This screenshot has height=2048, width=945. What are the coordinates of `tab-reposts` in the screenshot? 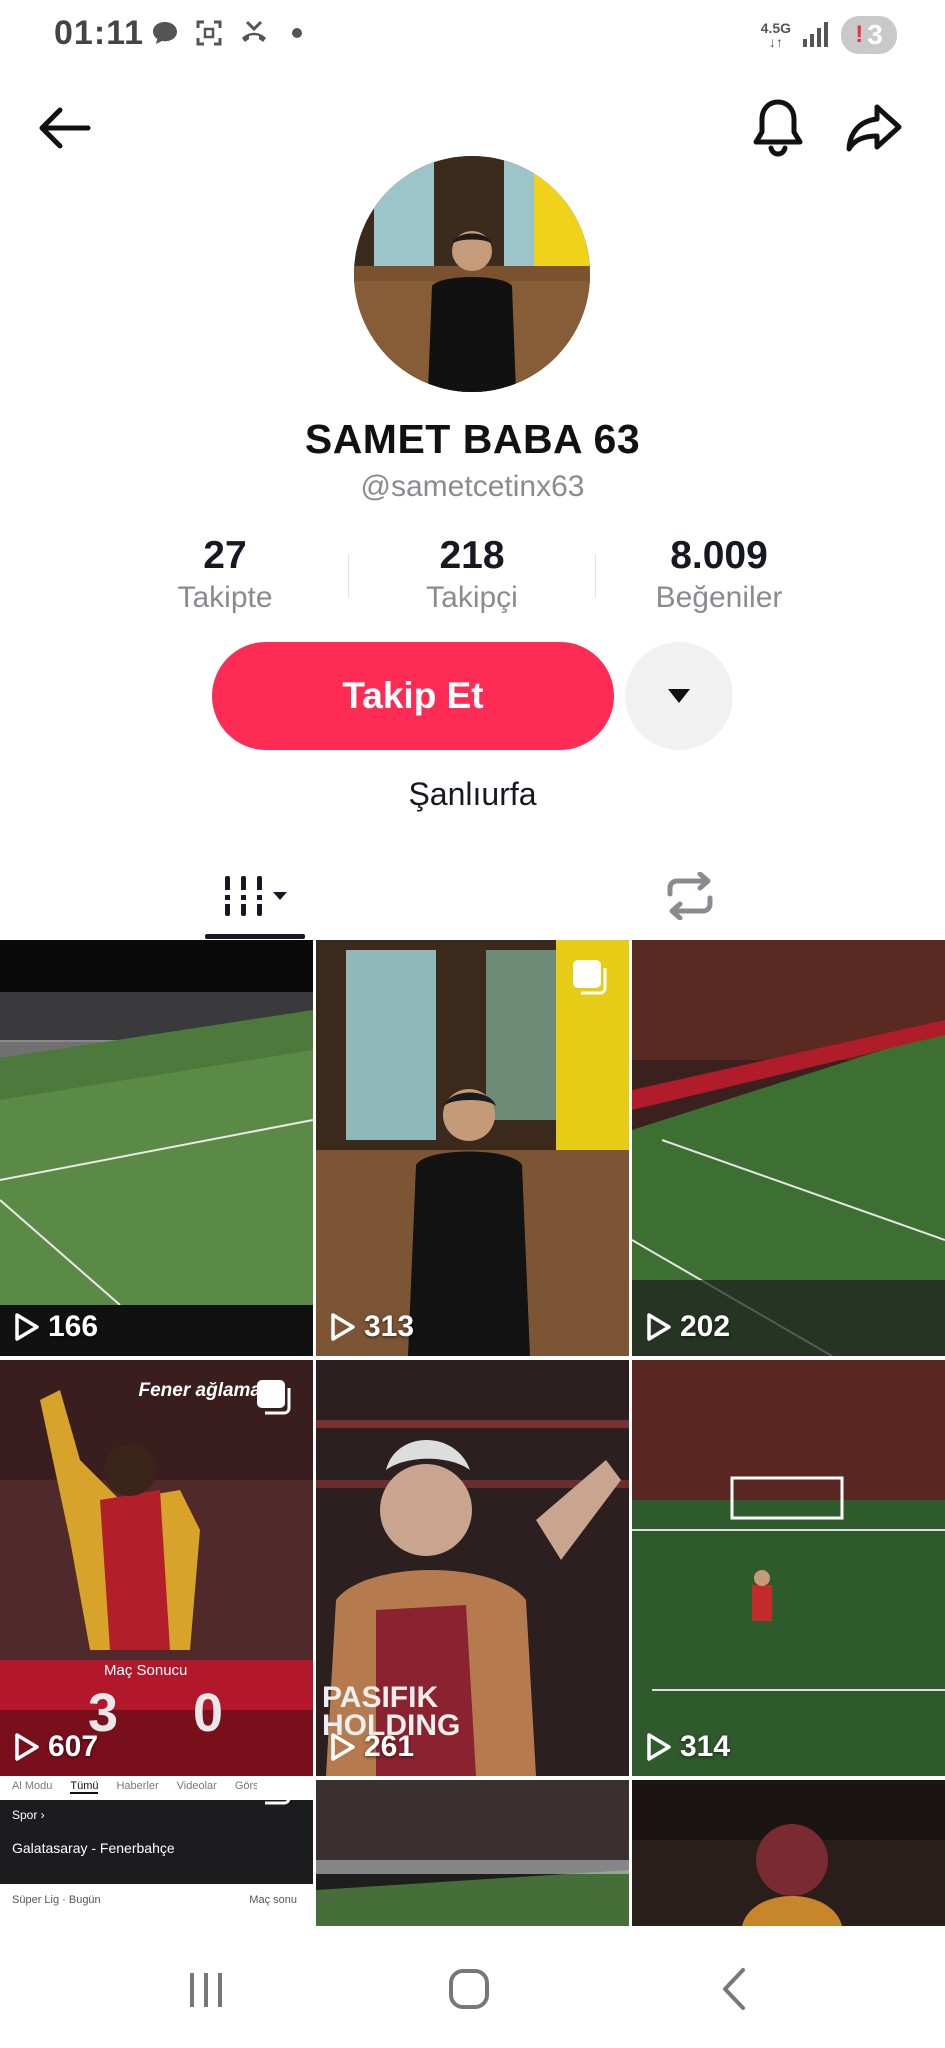 It's located at (690, 896).